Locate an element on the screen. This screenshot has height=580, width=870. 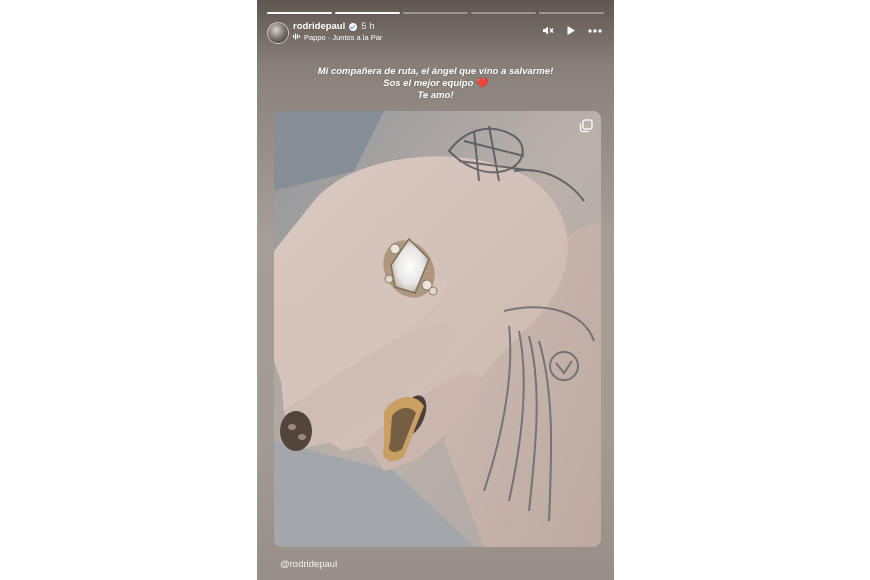
play-icon is located at coordinates (571, 30).